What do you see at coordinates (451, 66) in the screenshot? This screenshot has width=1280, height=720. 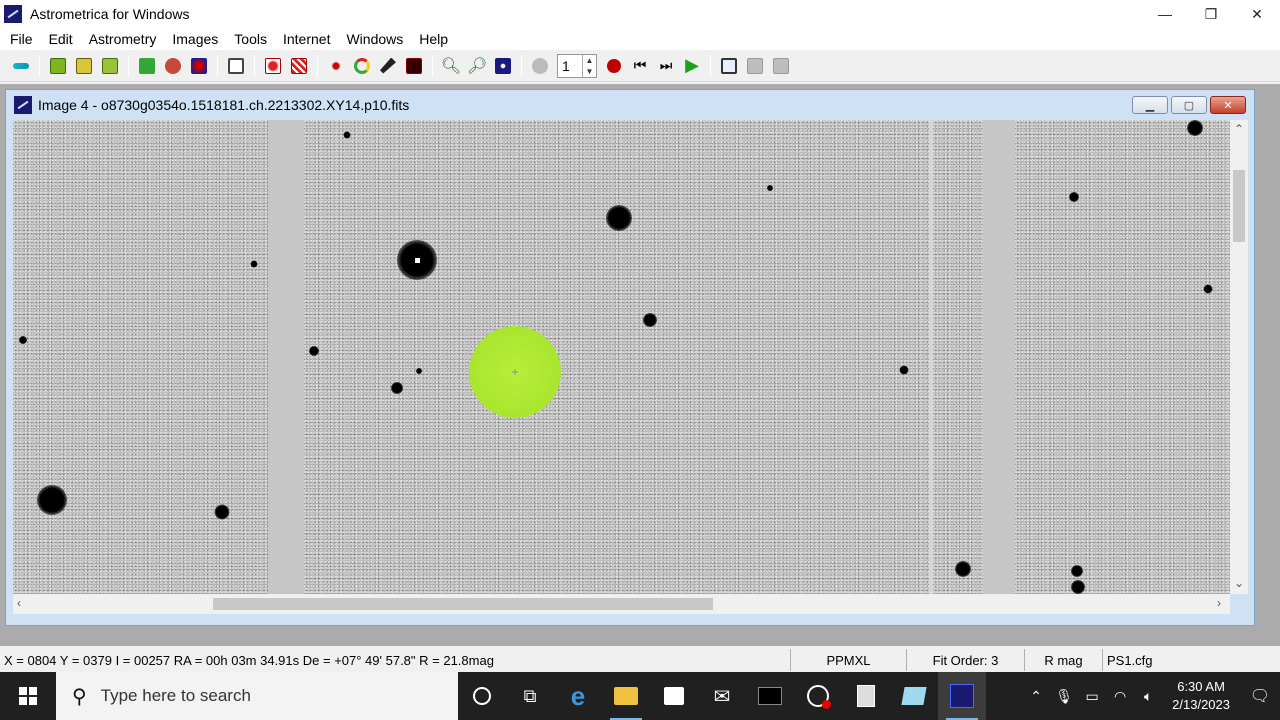 I see `zoom-in-button: 🔍︎` at bounding box center [451, 66].